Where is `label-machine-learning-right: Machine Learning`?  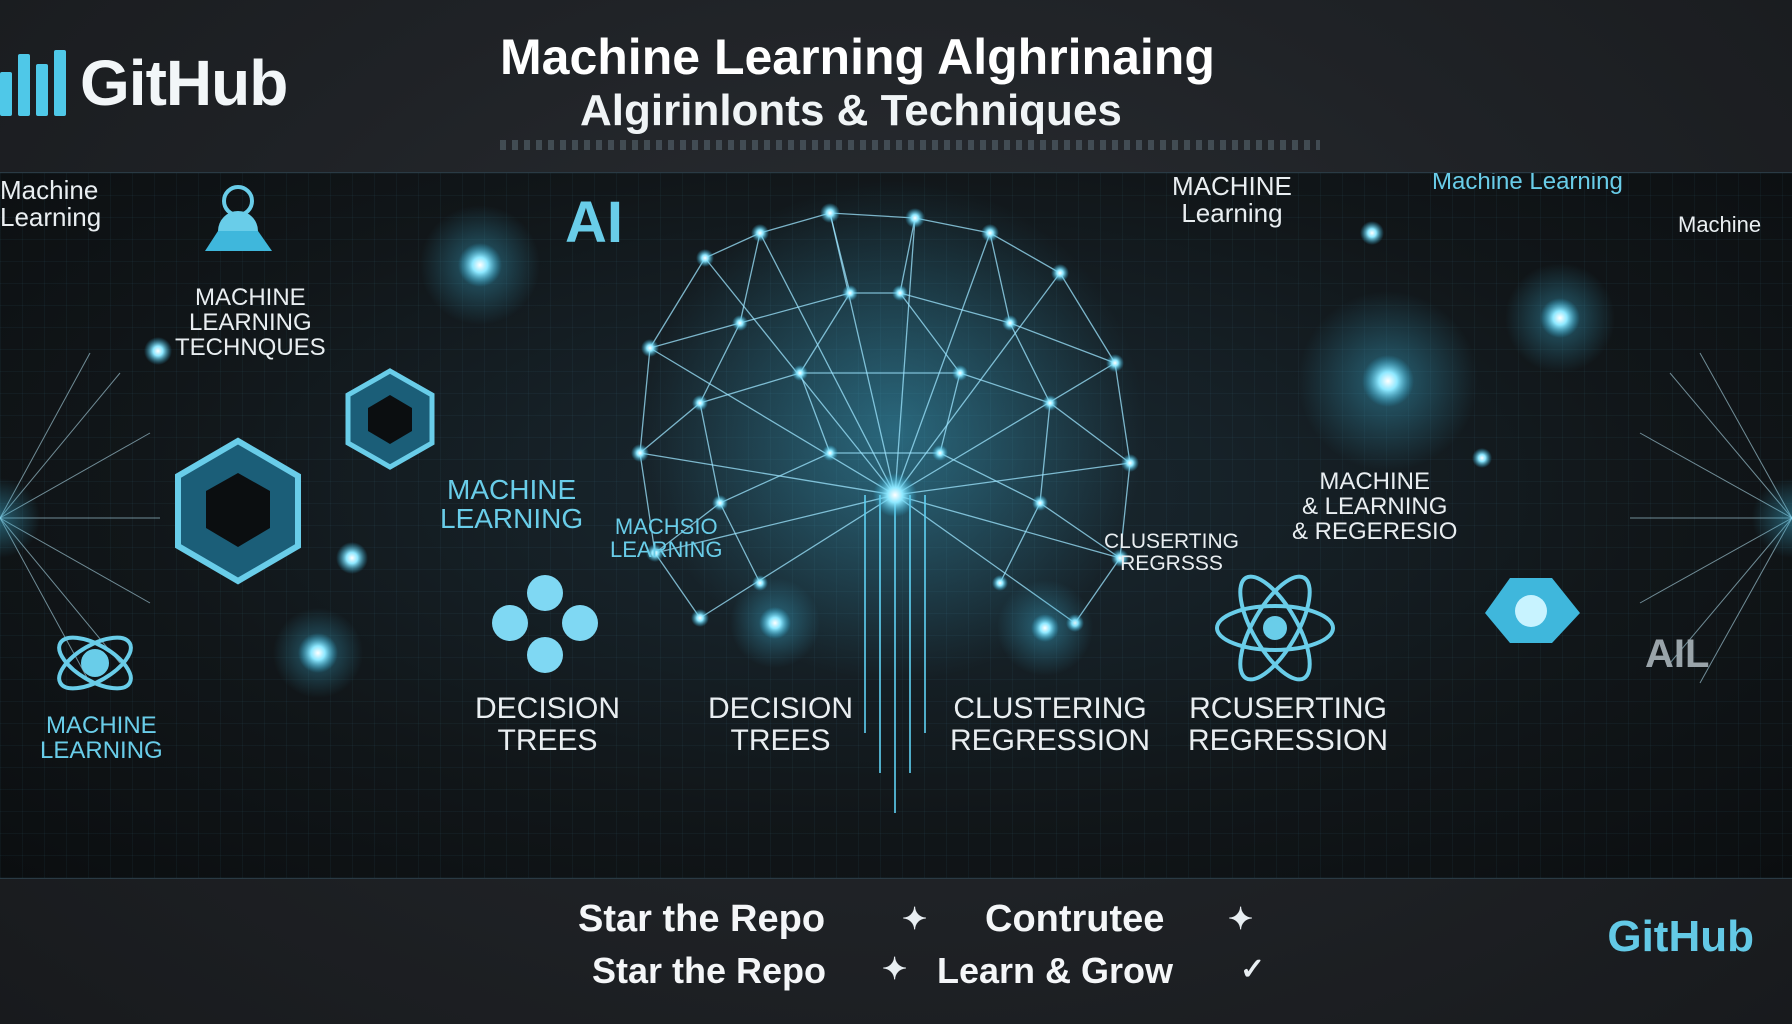 label-machine-learning-right: Machine Learning is located at coordinates (1527, 183).